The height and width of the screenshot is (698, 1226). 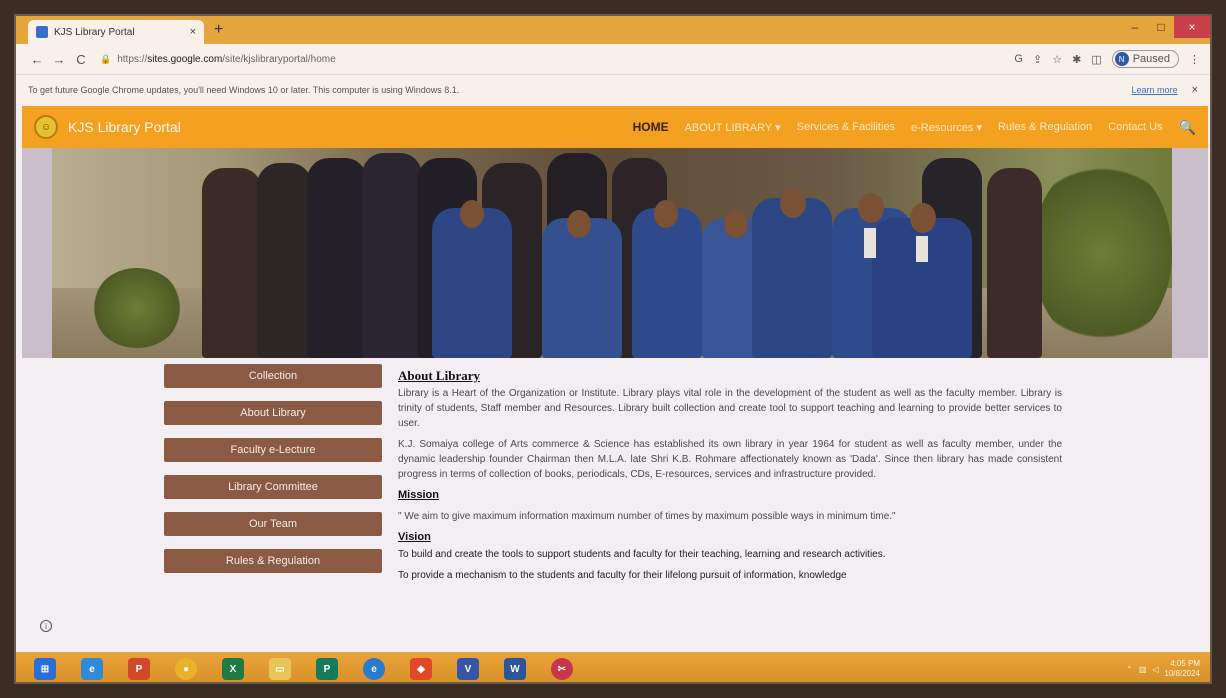 I want to click on reload-icon: C, so click(x=81, y=59).